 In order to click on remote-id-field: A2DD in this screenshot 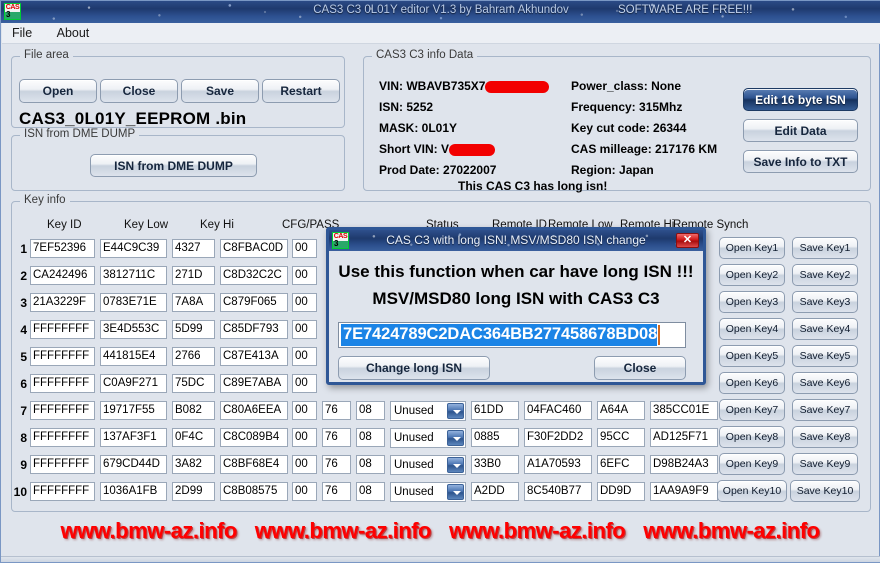, I will do `click(495, 491)`.